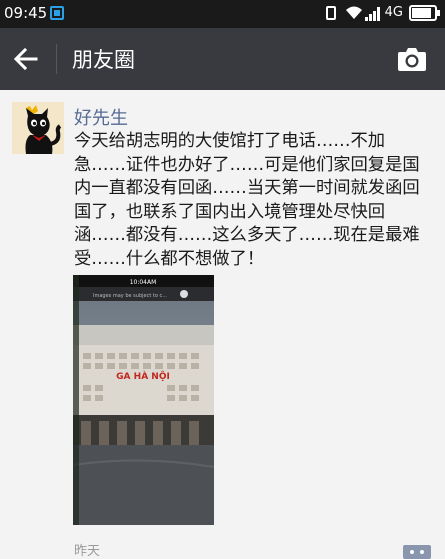 The height and width of the screenshot is (559, 445). I want to click on signal-icon, so click(372, 14).